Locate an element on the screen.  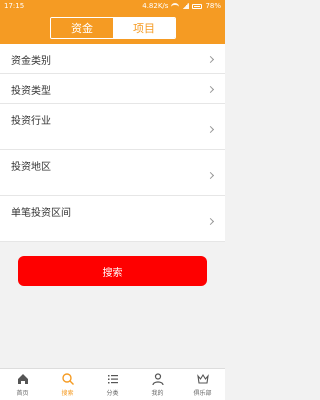
tab-search: 搜索 is located at coordinates (67, 384).